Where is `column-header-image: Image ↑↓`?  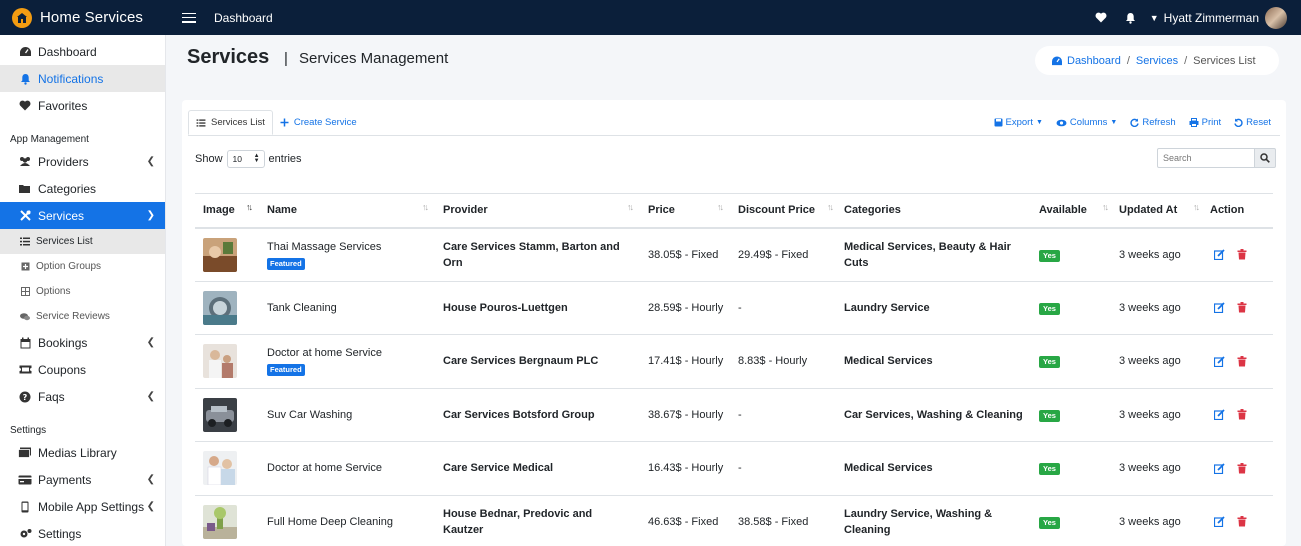
column-header-image: Image ↑↓ is located at coordinates (227, 211).